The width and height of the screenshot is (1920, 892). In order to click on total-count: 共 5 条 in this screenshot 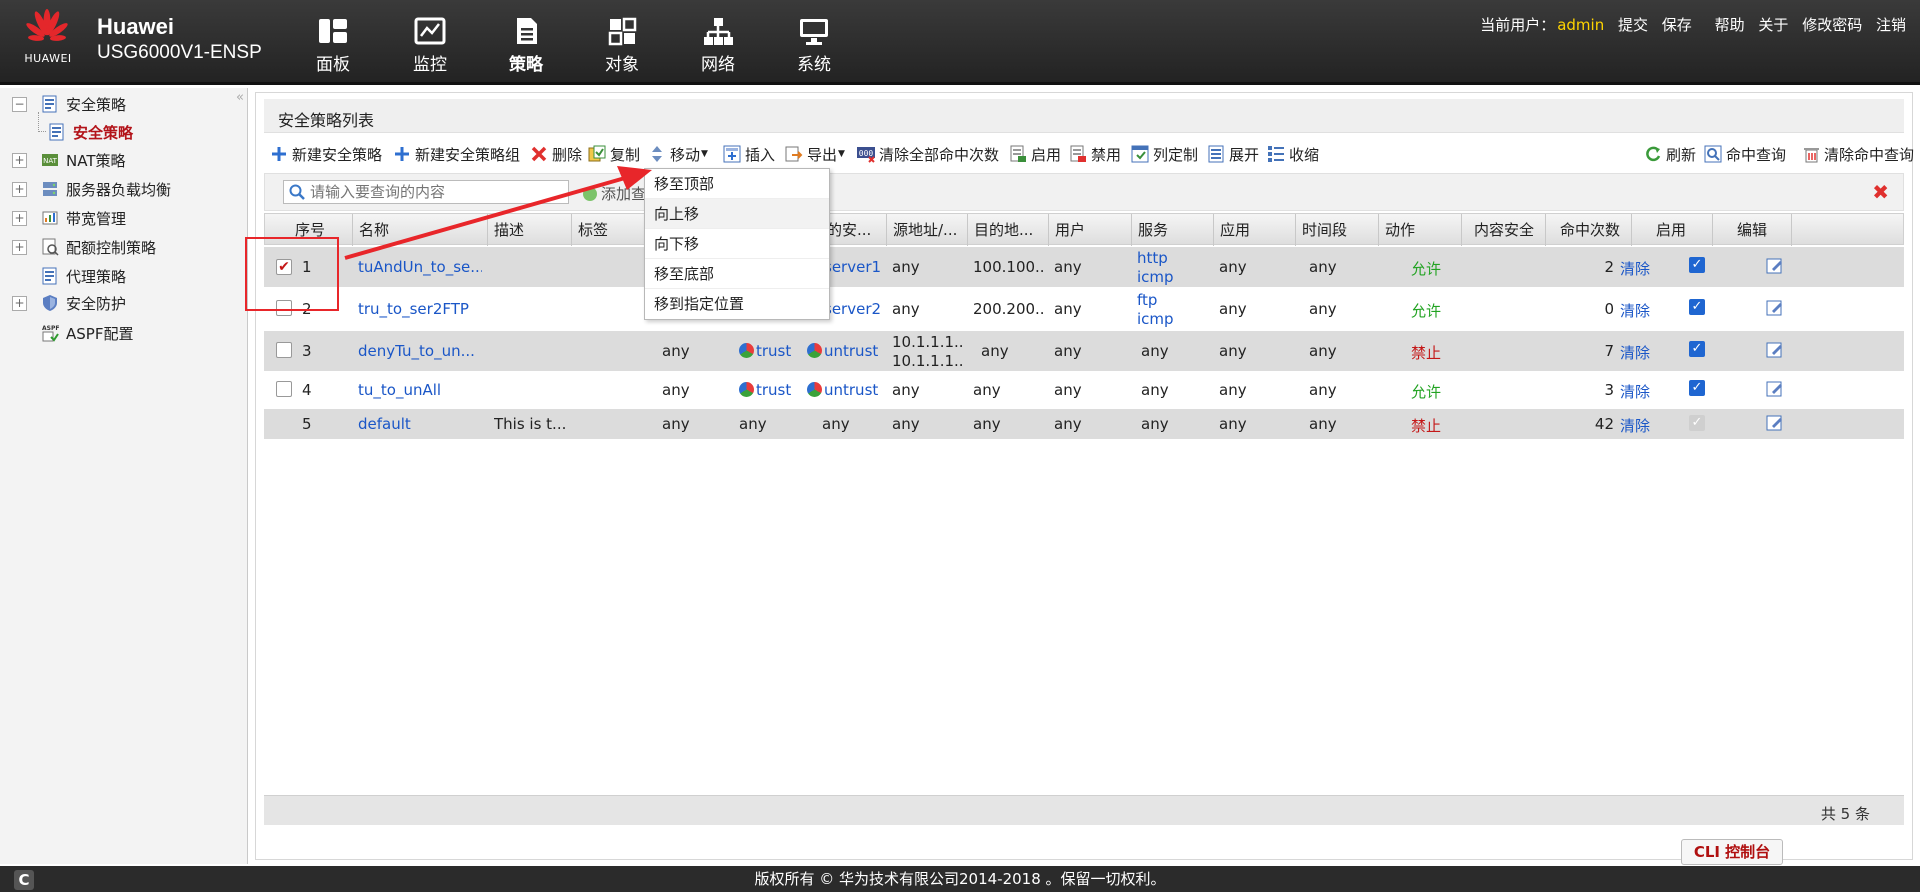, I will do `click(1845, 814)`.